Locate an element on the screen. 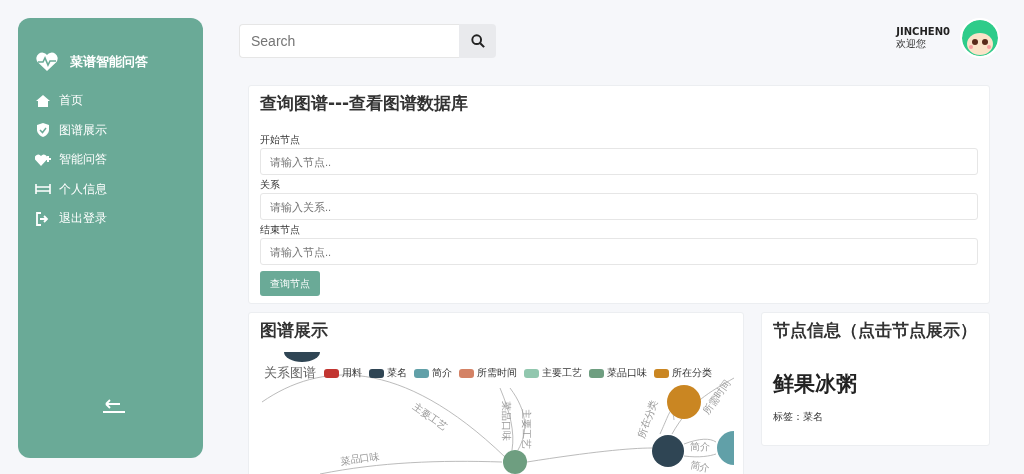 The width and height of the screenshot is (1024, 474). graph-title: 关系图谱 is located at coordinates (290, 373).